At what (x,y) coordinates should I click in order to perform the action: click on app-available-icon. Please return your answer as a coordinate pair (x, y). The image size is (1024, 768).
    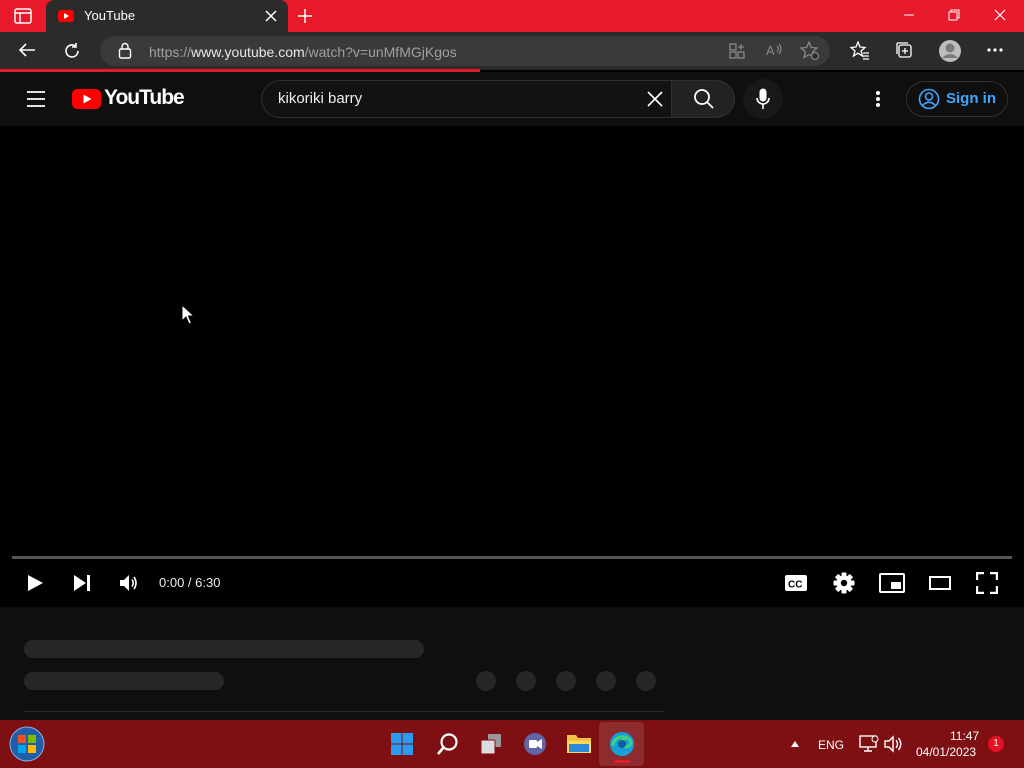
    Looking at the image, I should click on (737, 51).